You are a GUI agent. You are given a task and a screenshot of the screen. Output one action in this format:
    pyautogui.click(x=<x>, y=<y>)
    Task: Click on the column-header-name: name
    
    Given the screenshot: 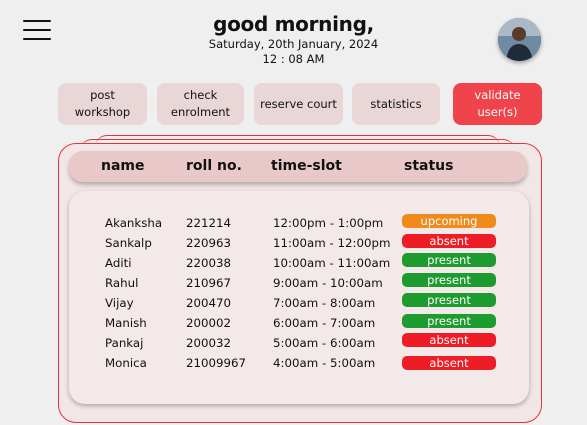 What is the action you would take?
    pyautogui.click(x=123, y=166)
    